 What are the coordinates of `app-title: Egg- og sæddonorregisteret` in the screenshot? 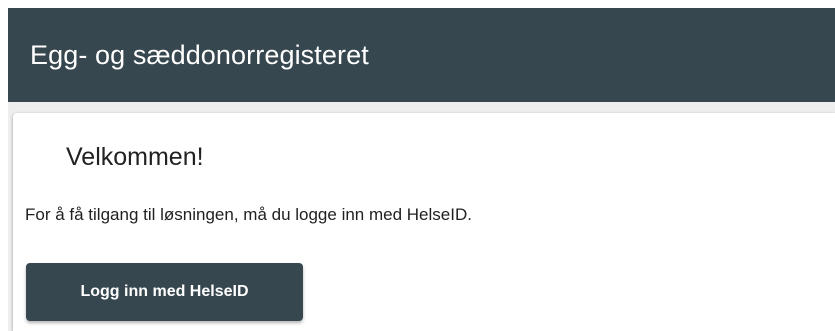 It's located at (199, 55).